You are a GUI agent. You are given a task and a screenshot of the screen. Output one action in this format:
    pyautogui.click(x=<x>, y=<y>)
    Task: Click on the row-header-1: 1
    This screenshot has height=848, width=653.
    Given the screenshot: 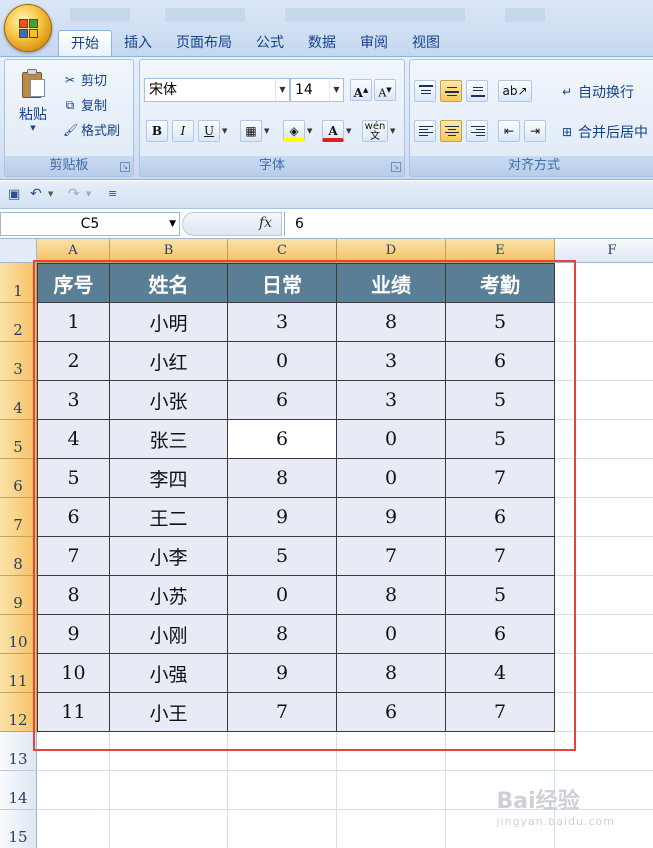 What is the action you would take?
    pyautogui.click(x=18, y=283)
    